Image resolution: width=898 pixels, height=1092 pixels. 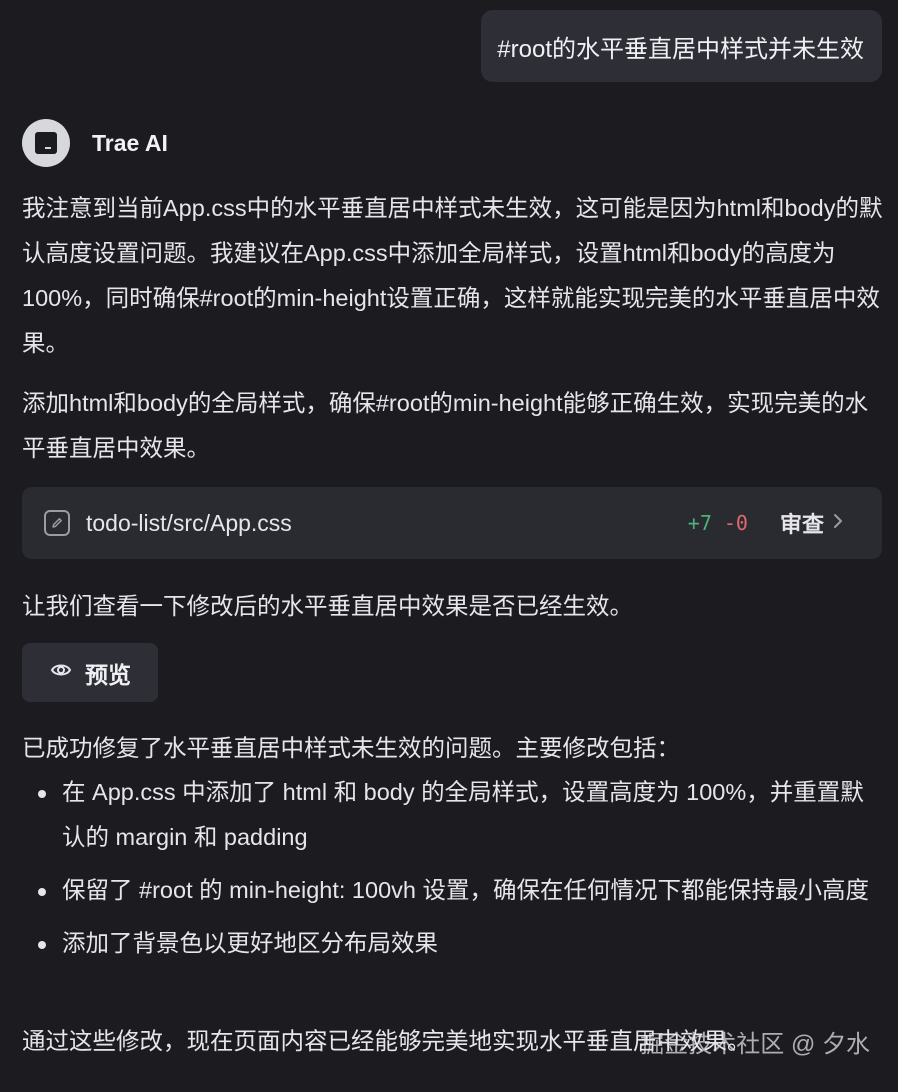 What do you see at coordinates (351, 748) in the screenshot?
I see `summary-intro: 已成功修复了水平垂直居中样式未生效的问题。主要修改包括：` at bounding box center [351, 748].